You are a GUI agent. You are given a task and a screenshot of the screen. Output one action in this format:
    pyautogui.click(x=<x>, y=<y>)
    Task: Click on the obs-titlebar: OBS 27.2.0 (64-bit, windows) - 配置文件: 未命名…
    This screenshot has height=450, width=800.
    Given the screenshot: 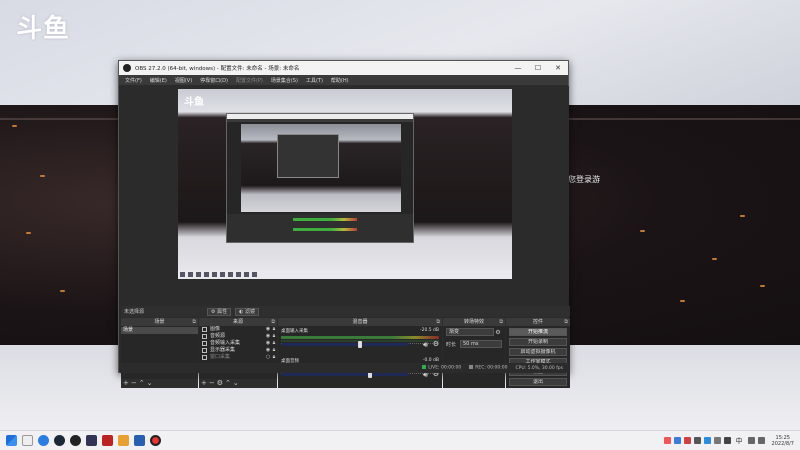 What is the action you would take?
    pyautogui.click(x=343, y=68)
    